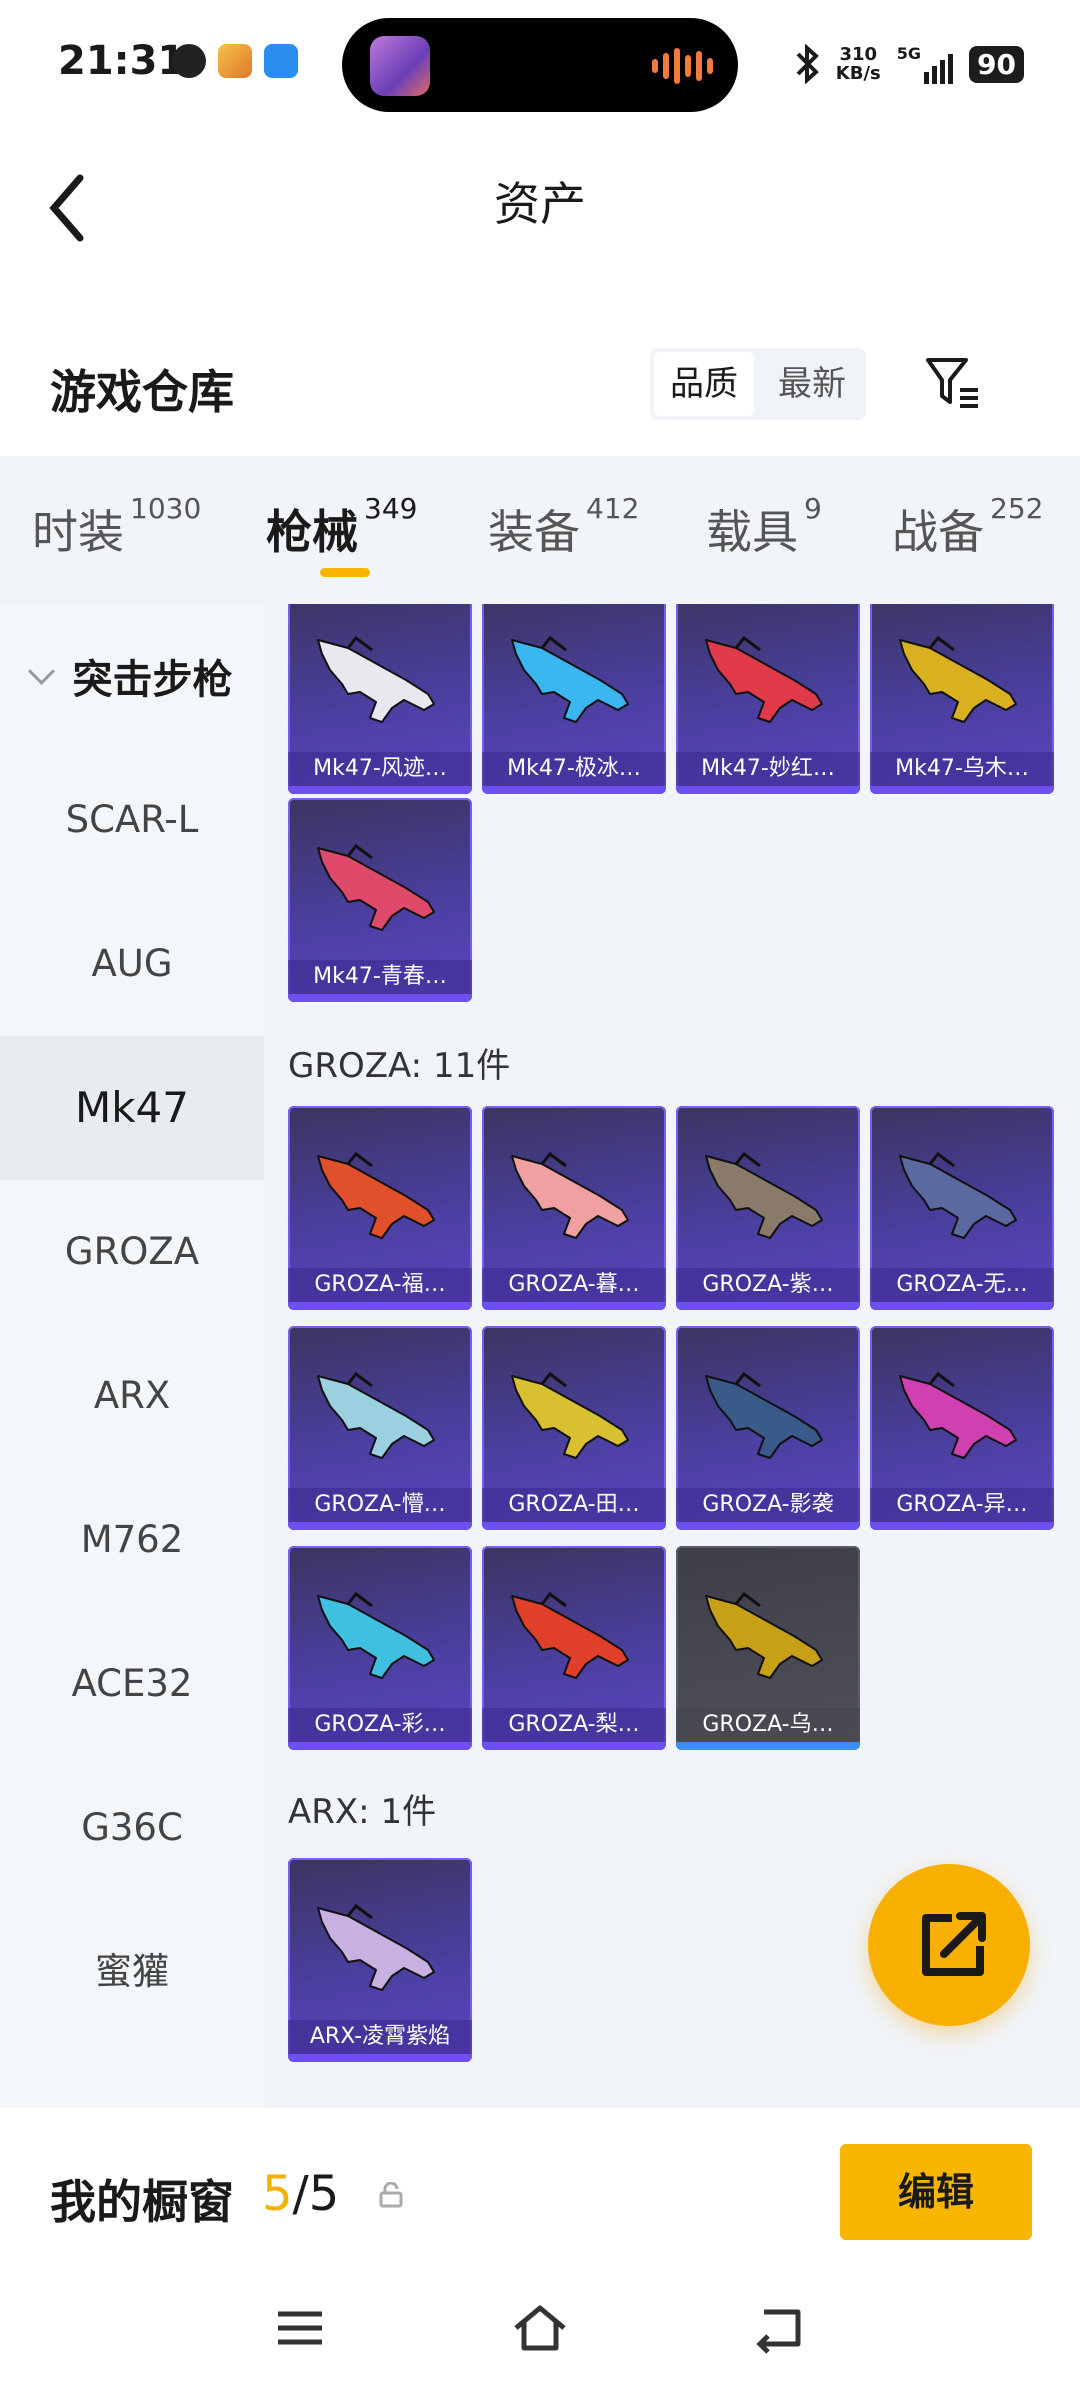  Describe the element at coordinates (281, 61) in the screenshot. I see `broadcast-icon` at that location.